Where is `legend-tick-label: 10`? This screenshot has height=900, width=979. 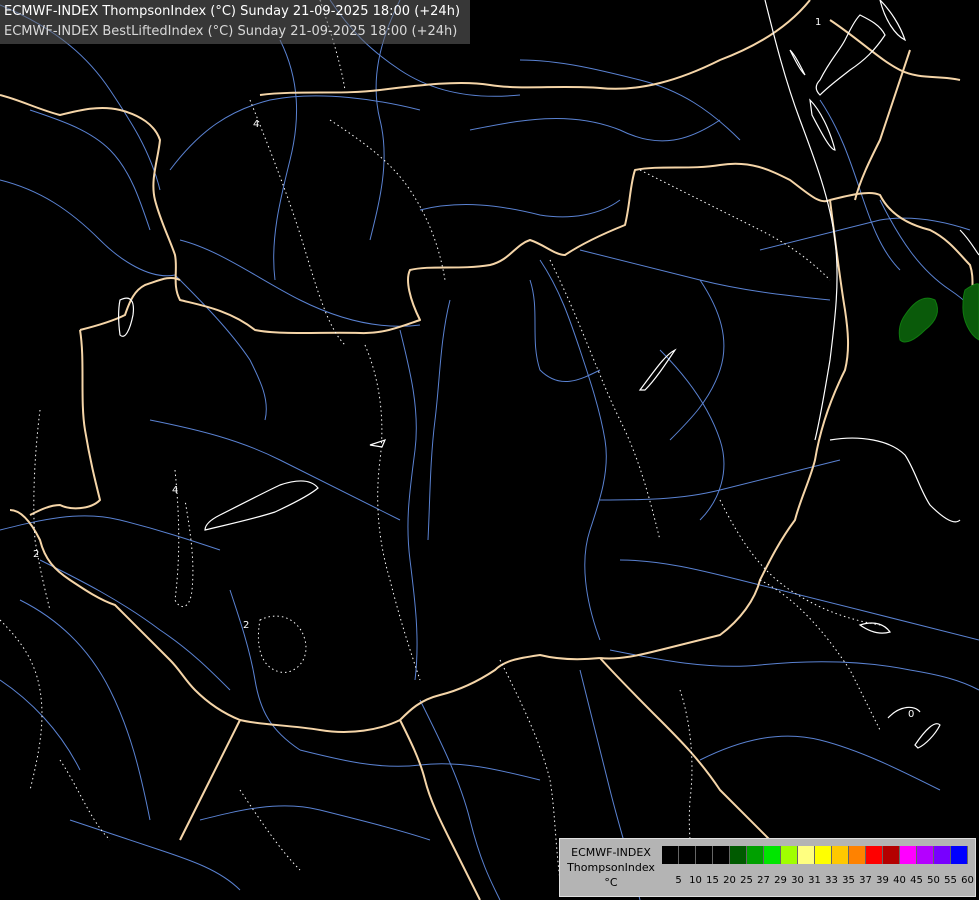 legend-tick-label: 10 is located at coordinates (695, 880).